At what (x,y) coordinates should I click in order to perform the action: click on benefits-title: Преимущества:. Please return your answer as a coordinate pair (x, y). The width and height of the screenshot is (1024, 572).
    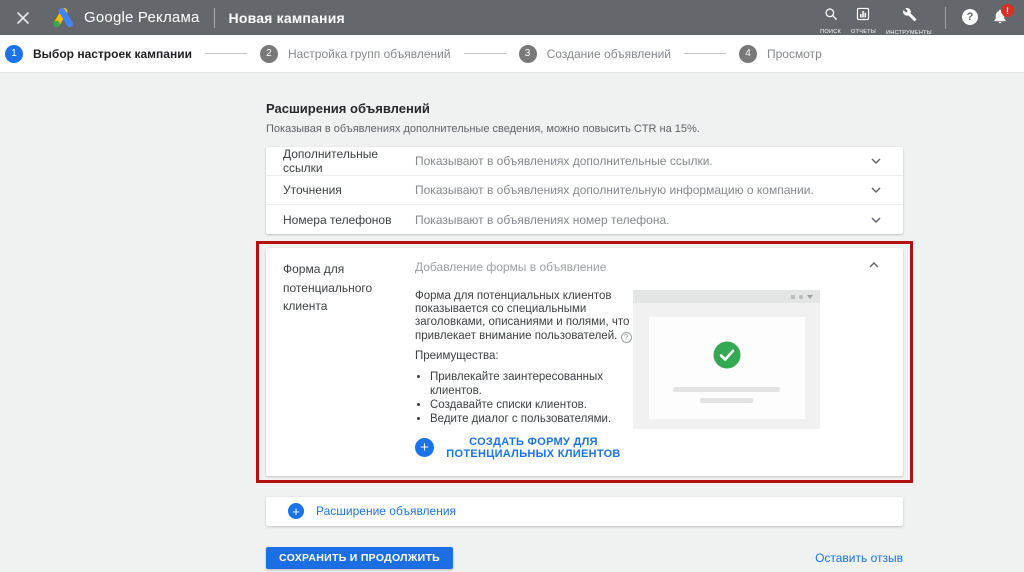
    Looking at the image, I should click on (457, 355).